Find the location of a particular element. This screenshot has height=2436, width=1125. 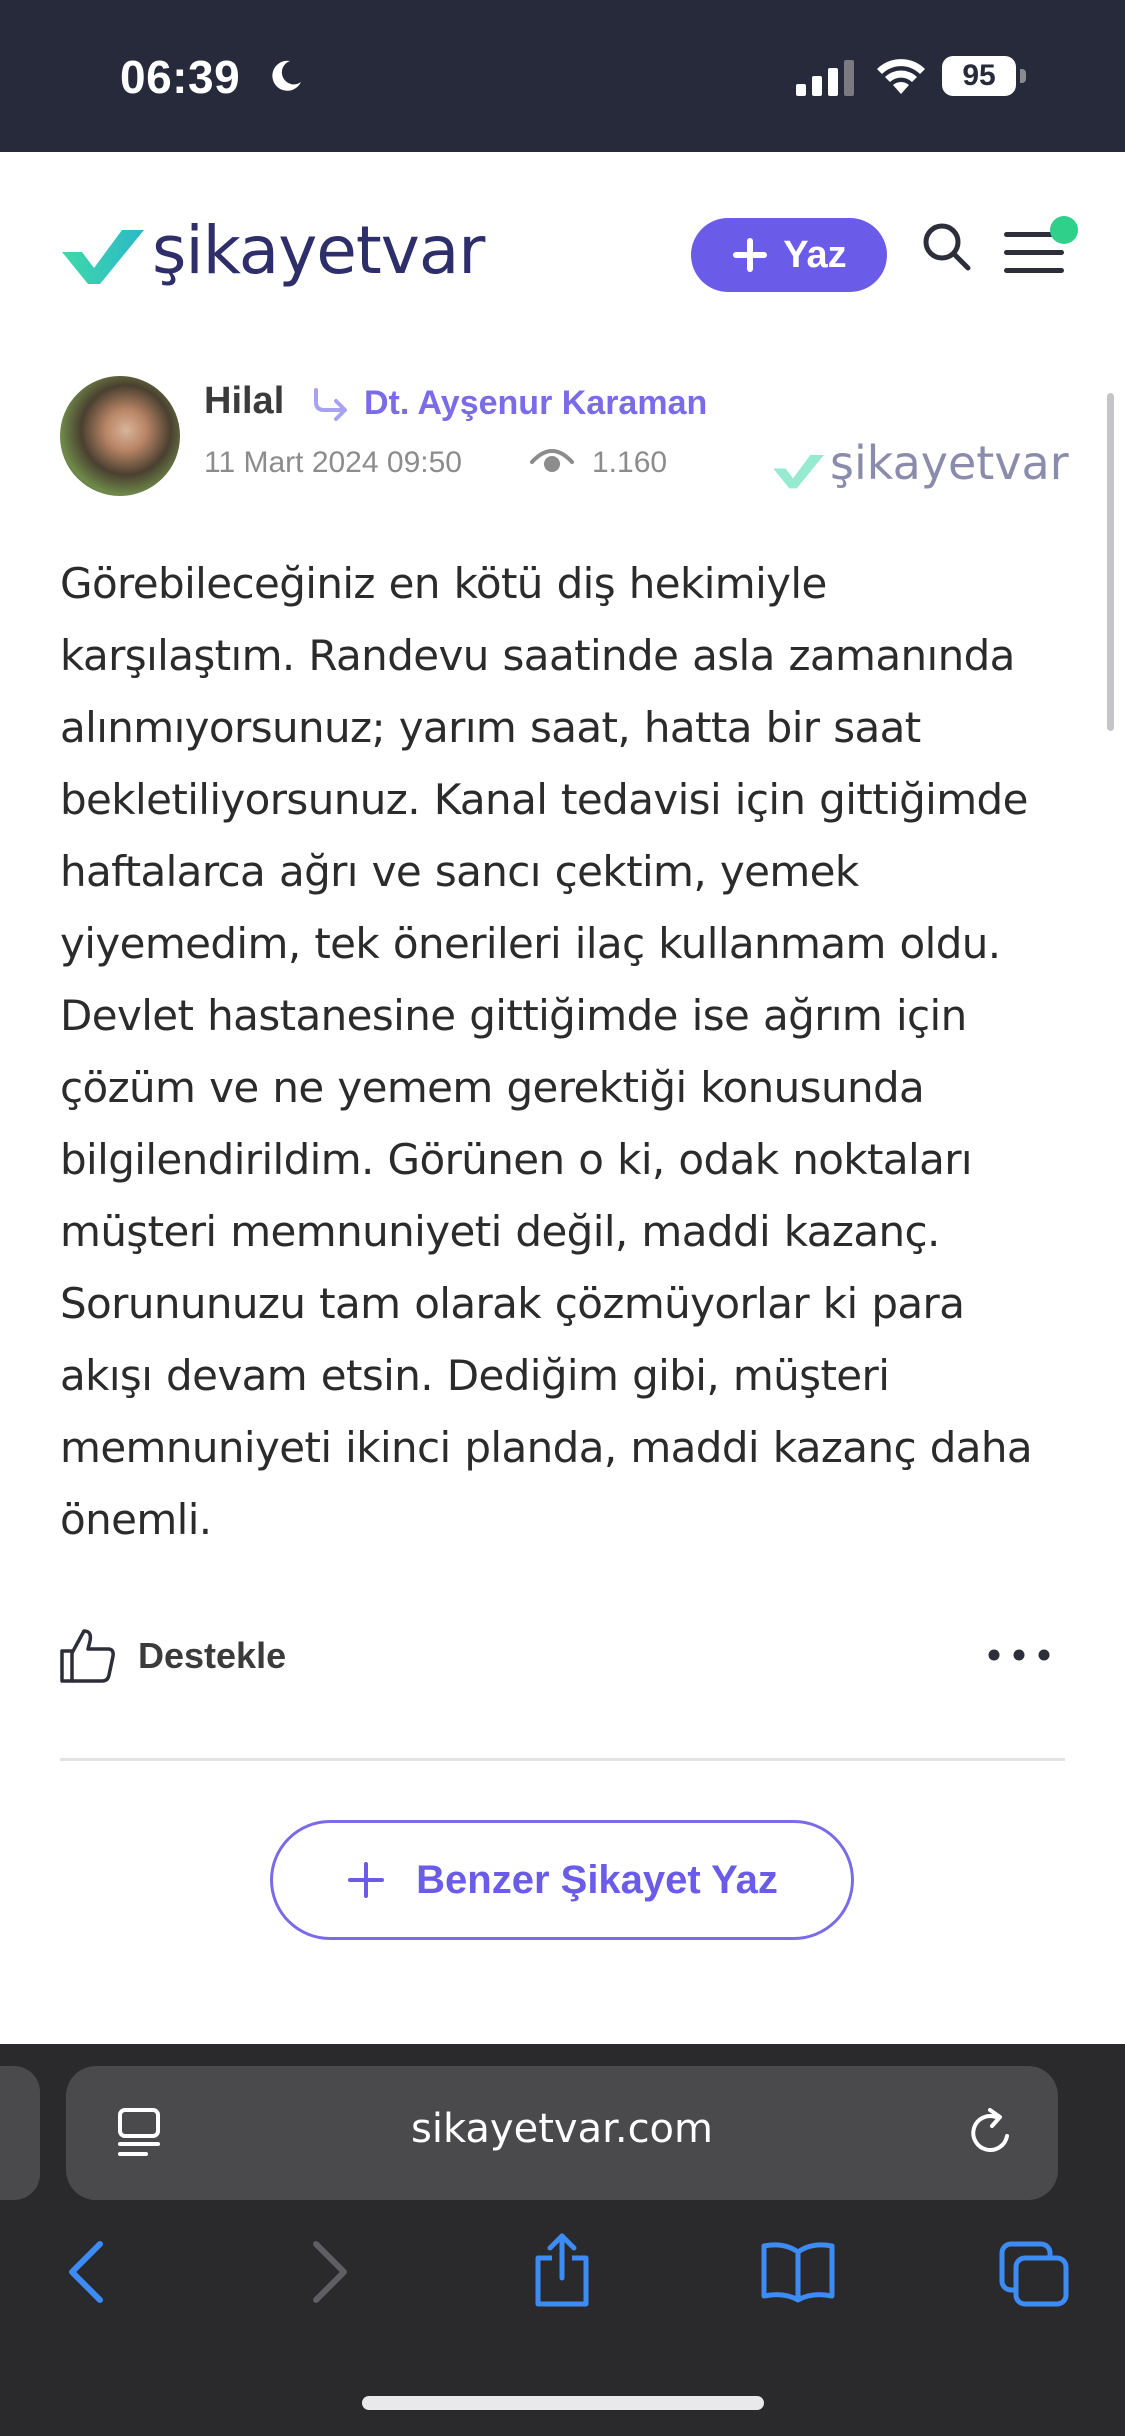

cellular-signal-icon is located at coordinates (825, 78).